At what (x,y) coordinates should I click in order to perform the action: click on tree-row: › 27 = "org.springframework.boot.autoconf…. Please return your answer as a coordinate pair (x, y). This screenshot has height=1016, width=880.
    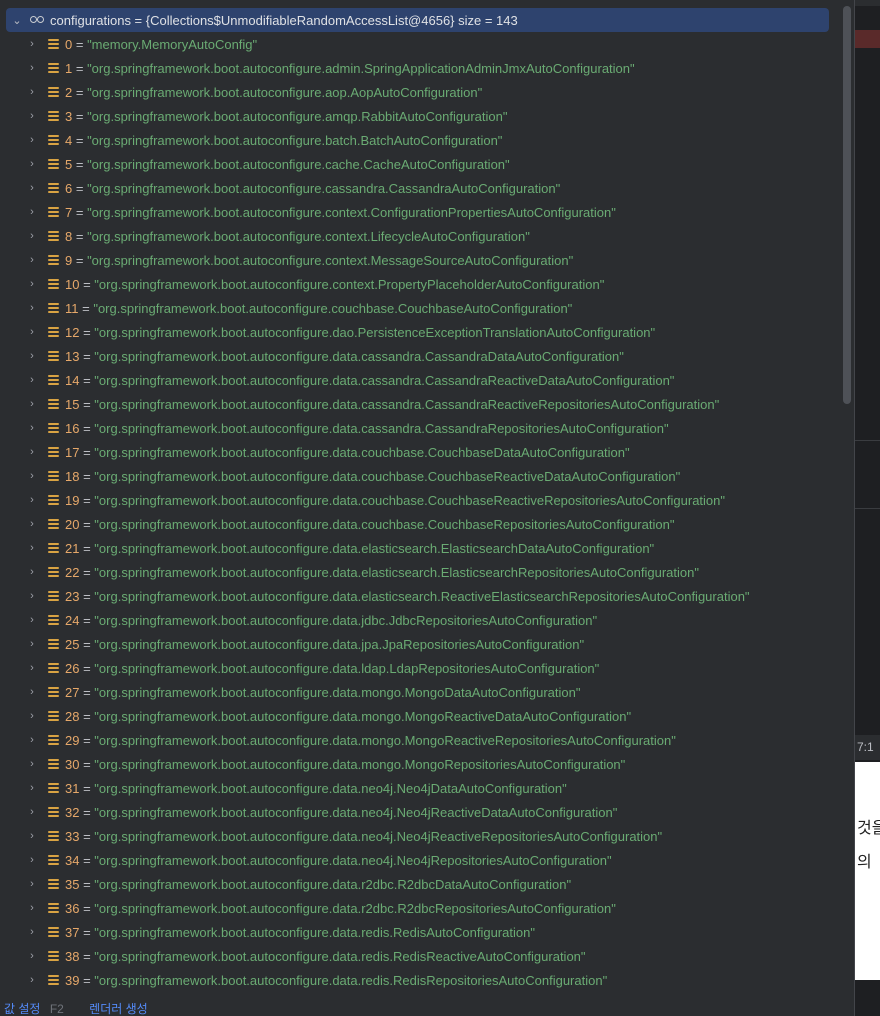
    Looking at the image, I should click on (420, 692).